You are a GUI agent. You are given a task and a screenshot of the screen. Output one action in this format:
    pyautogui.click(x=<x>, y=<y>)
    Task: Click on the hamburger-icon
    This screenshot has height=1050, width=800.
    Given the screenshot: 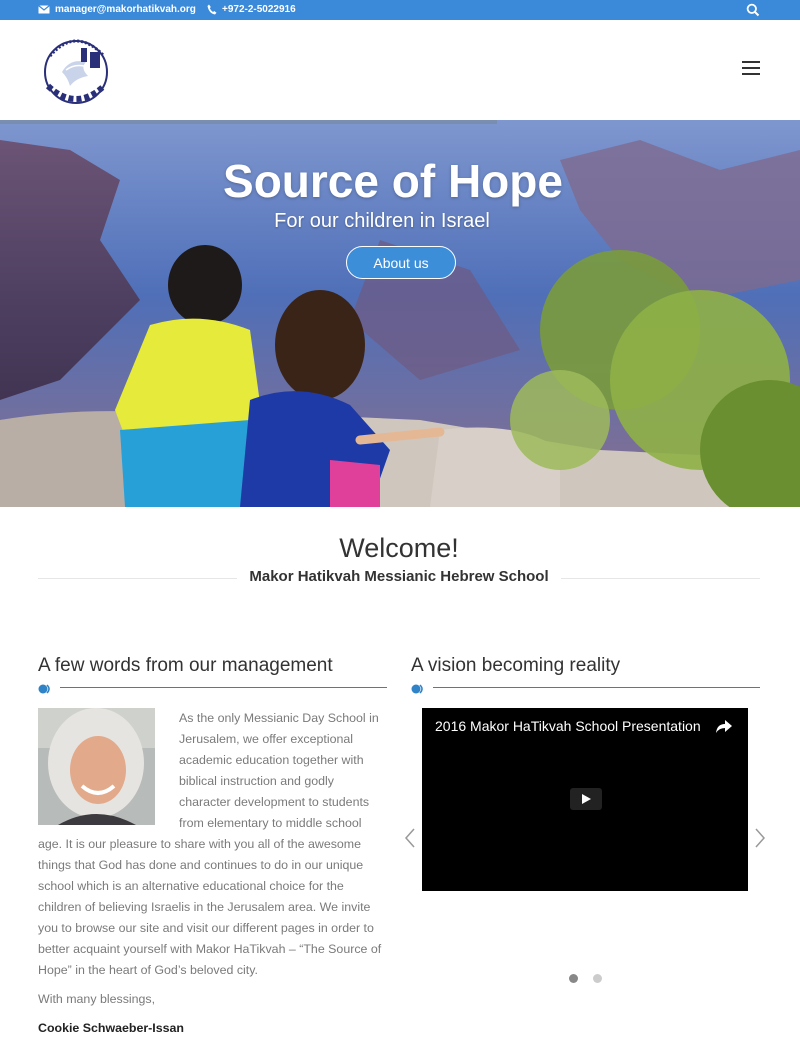 What is the action you would take?
    pyautogui.click(x=751, y=62)
    